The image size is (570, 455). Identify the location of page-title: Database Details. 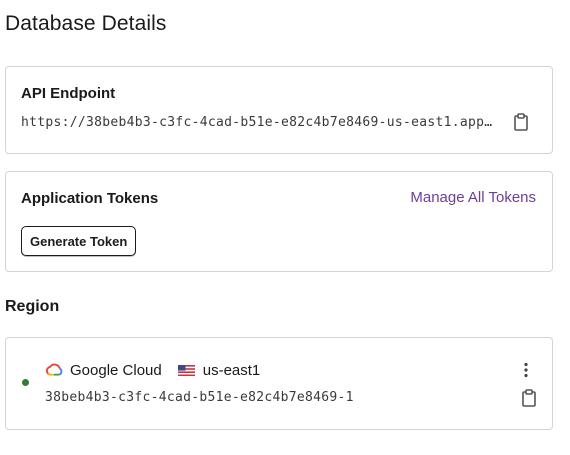
(86, 23).